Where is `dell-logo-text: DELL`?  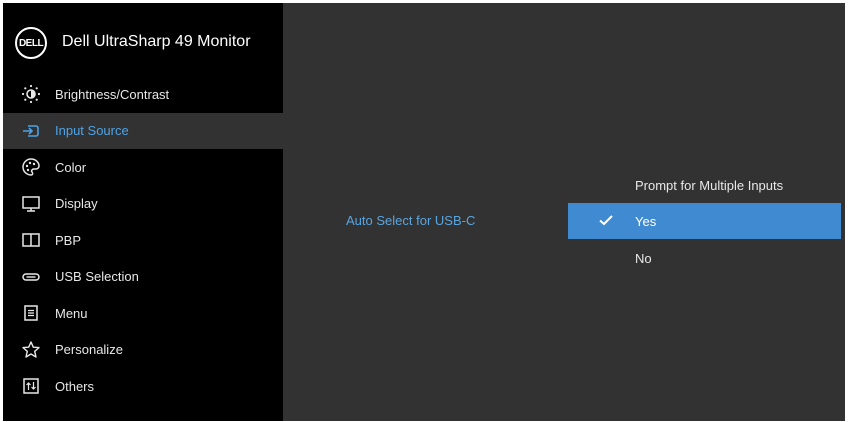 dell-logo-text: DELL is located at coordinates (31, 43).